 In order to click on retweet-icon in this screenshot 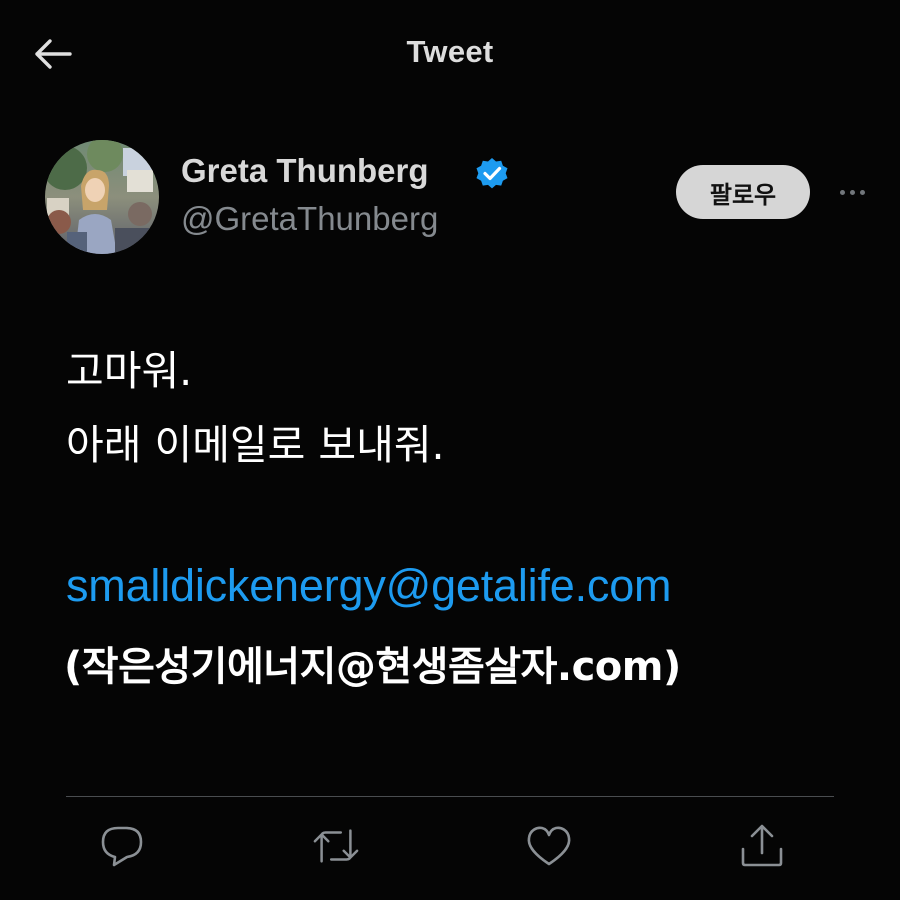, I will do `click(336, 846)`.